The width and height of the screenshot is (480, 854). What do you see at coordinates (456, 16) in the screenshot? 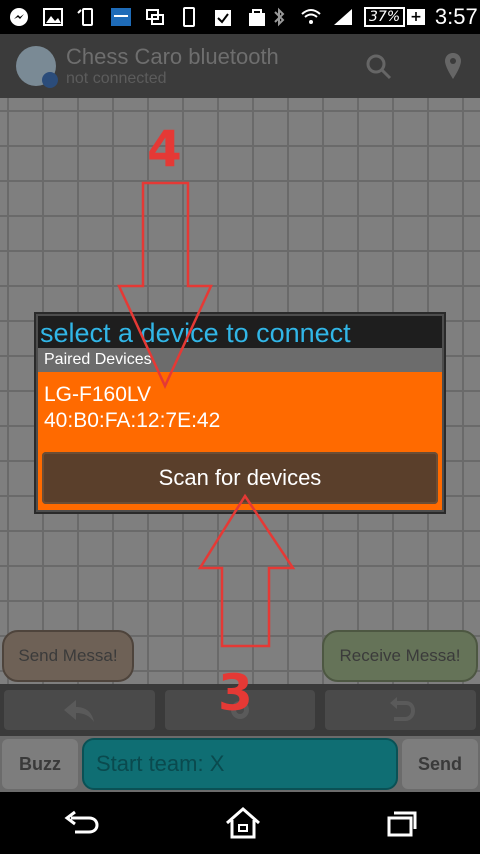
I see `clock: 3:57` at bounding box center [456, 16].